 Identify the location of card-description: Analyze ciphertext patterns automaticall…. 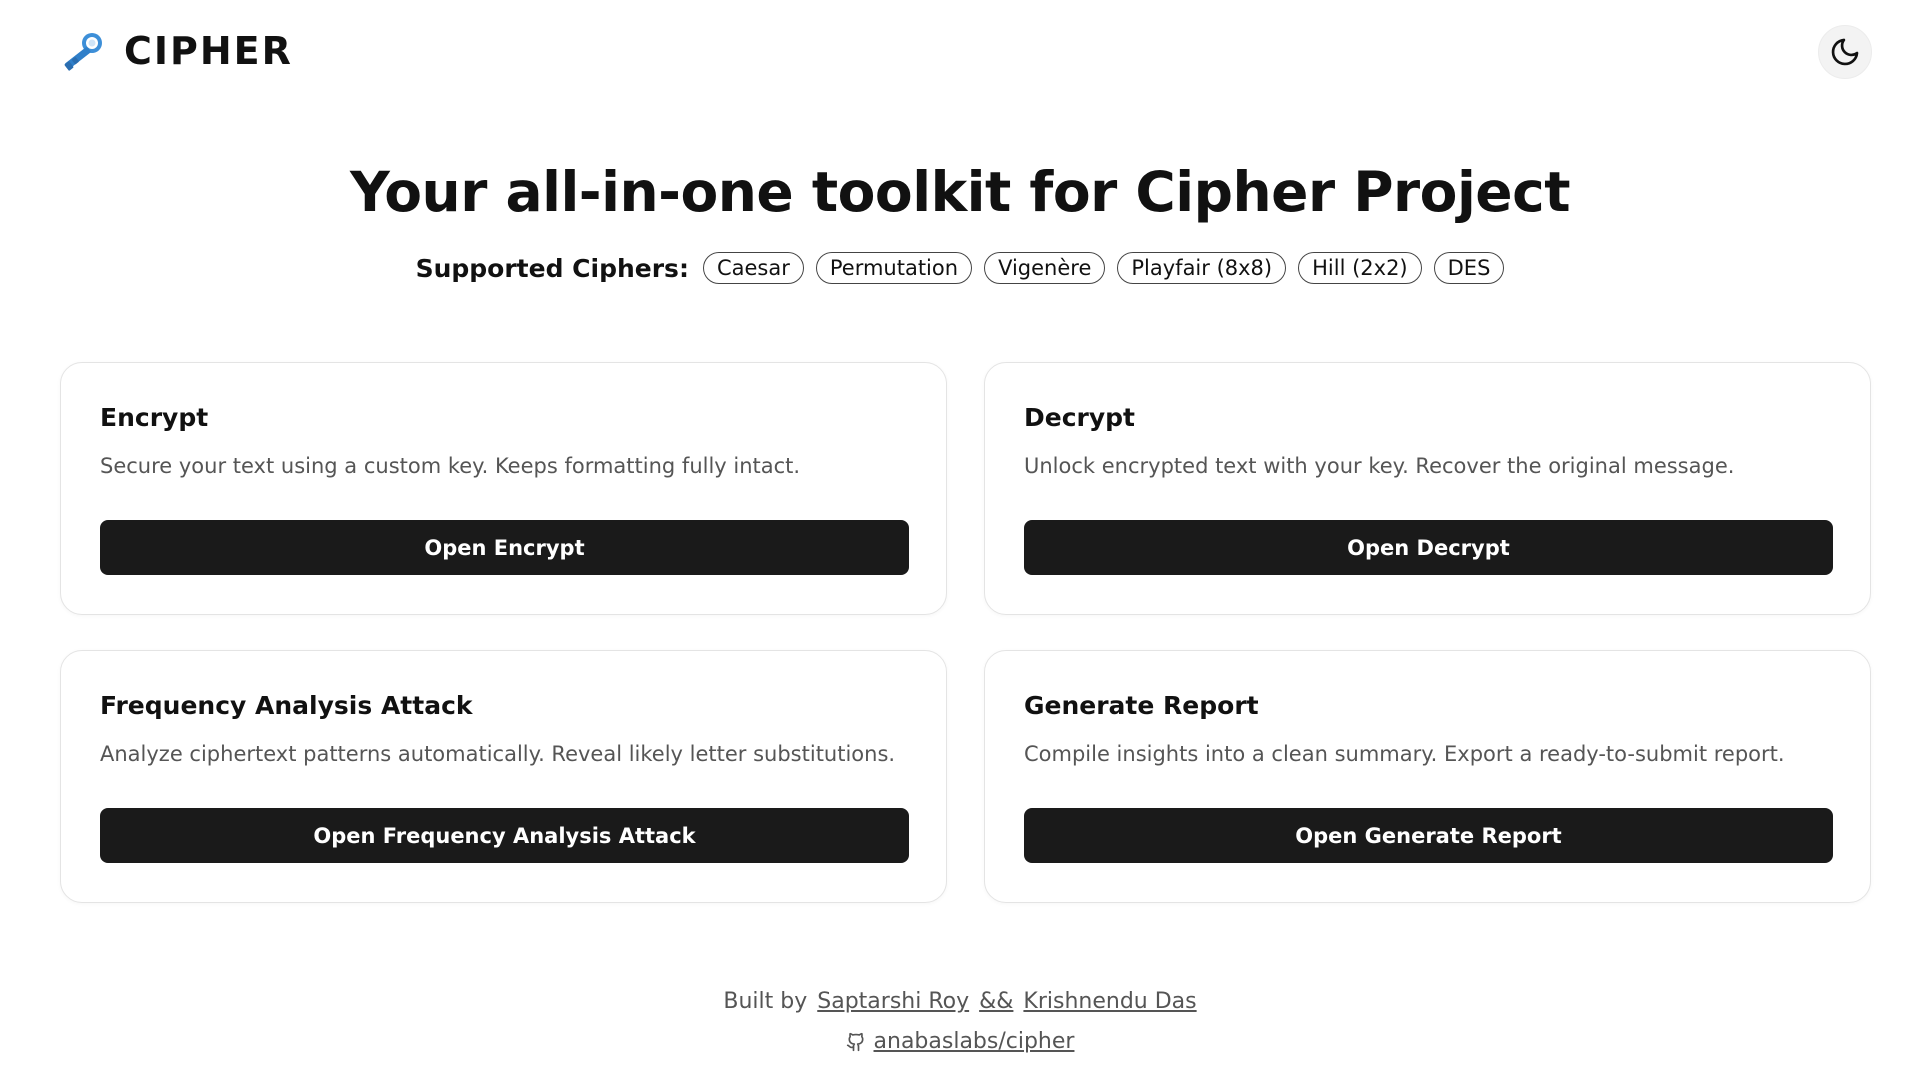
(498, 754).